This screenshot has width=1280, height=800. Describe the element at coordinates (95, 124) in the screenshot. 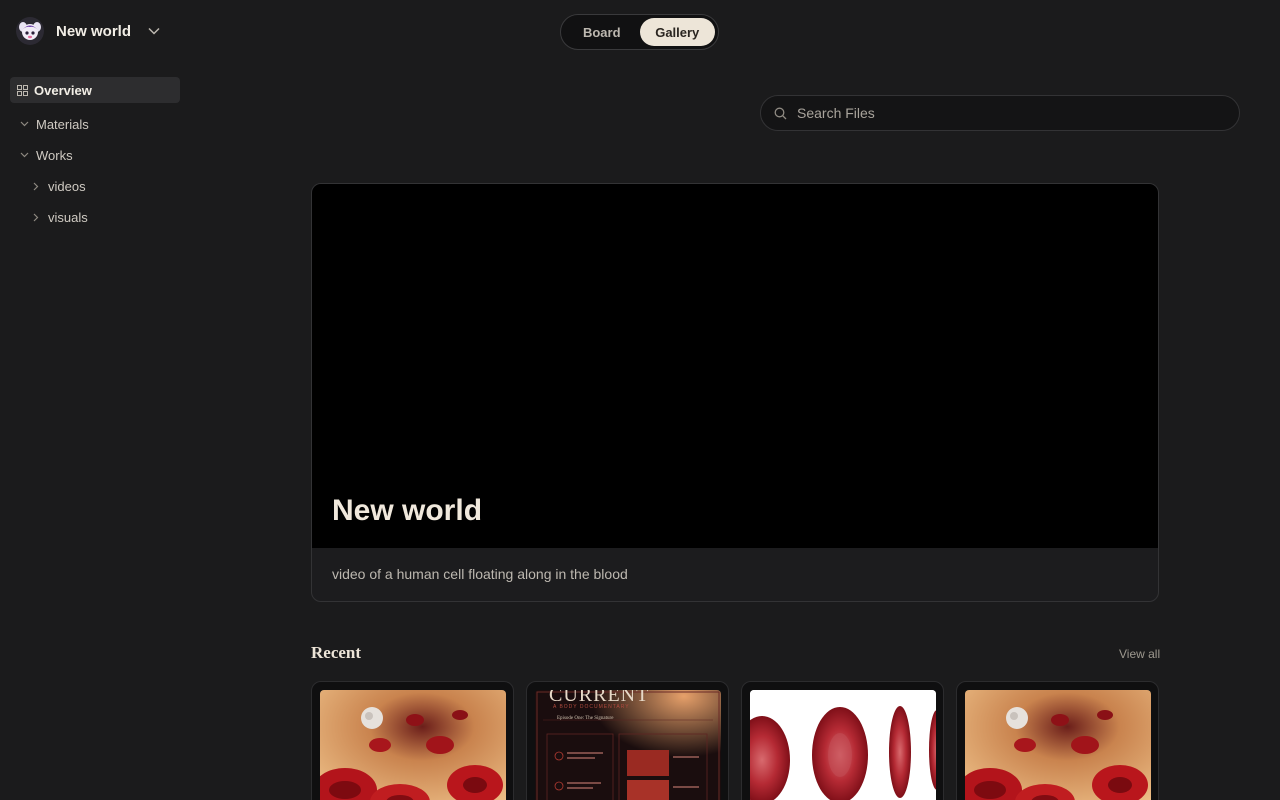

I see `sidebar-item-materials: Materials` at that location.